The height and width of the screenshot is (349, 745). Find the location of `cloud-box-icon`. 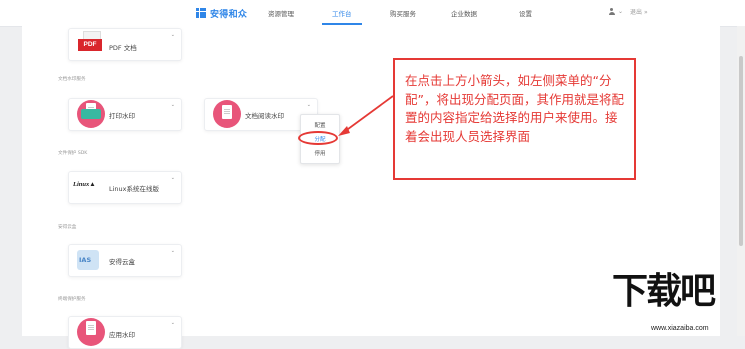

cloud-box-icon is located at coordinates (88, 260).